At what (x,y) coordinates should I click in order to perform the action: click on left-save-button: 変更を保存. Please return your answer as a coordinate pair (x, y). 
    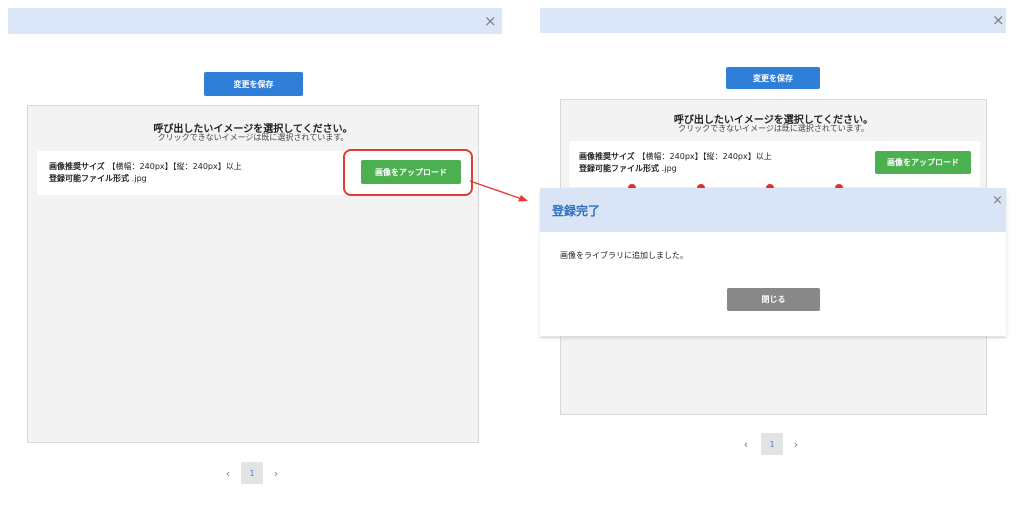
    Looking at the image, I should click on (253, 84).